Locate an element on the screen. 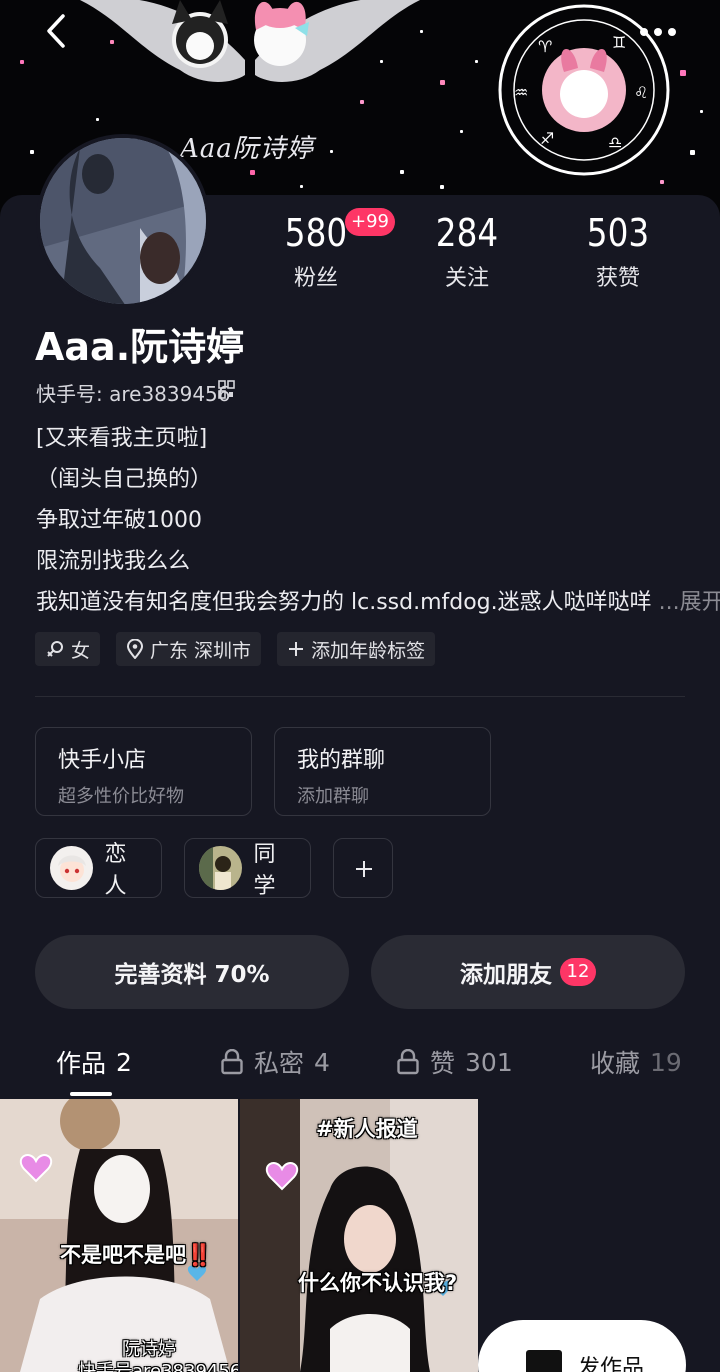 Image resolution: width=720 pixels, height=1372 pixels. post-caption: 不是吧不是吧‼️ is located at coordinates (136, 1255).